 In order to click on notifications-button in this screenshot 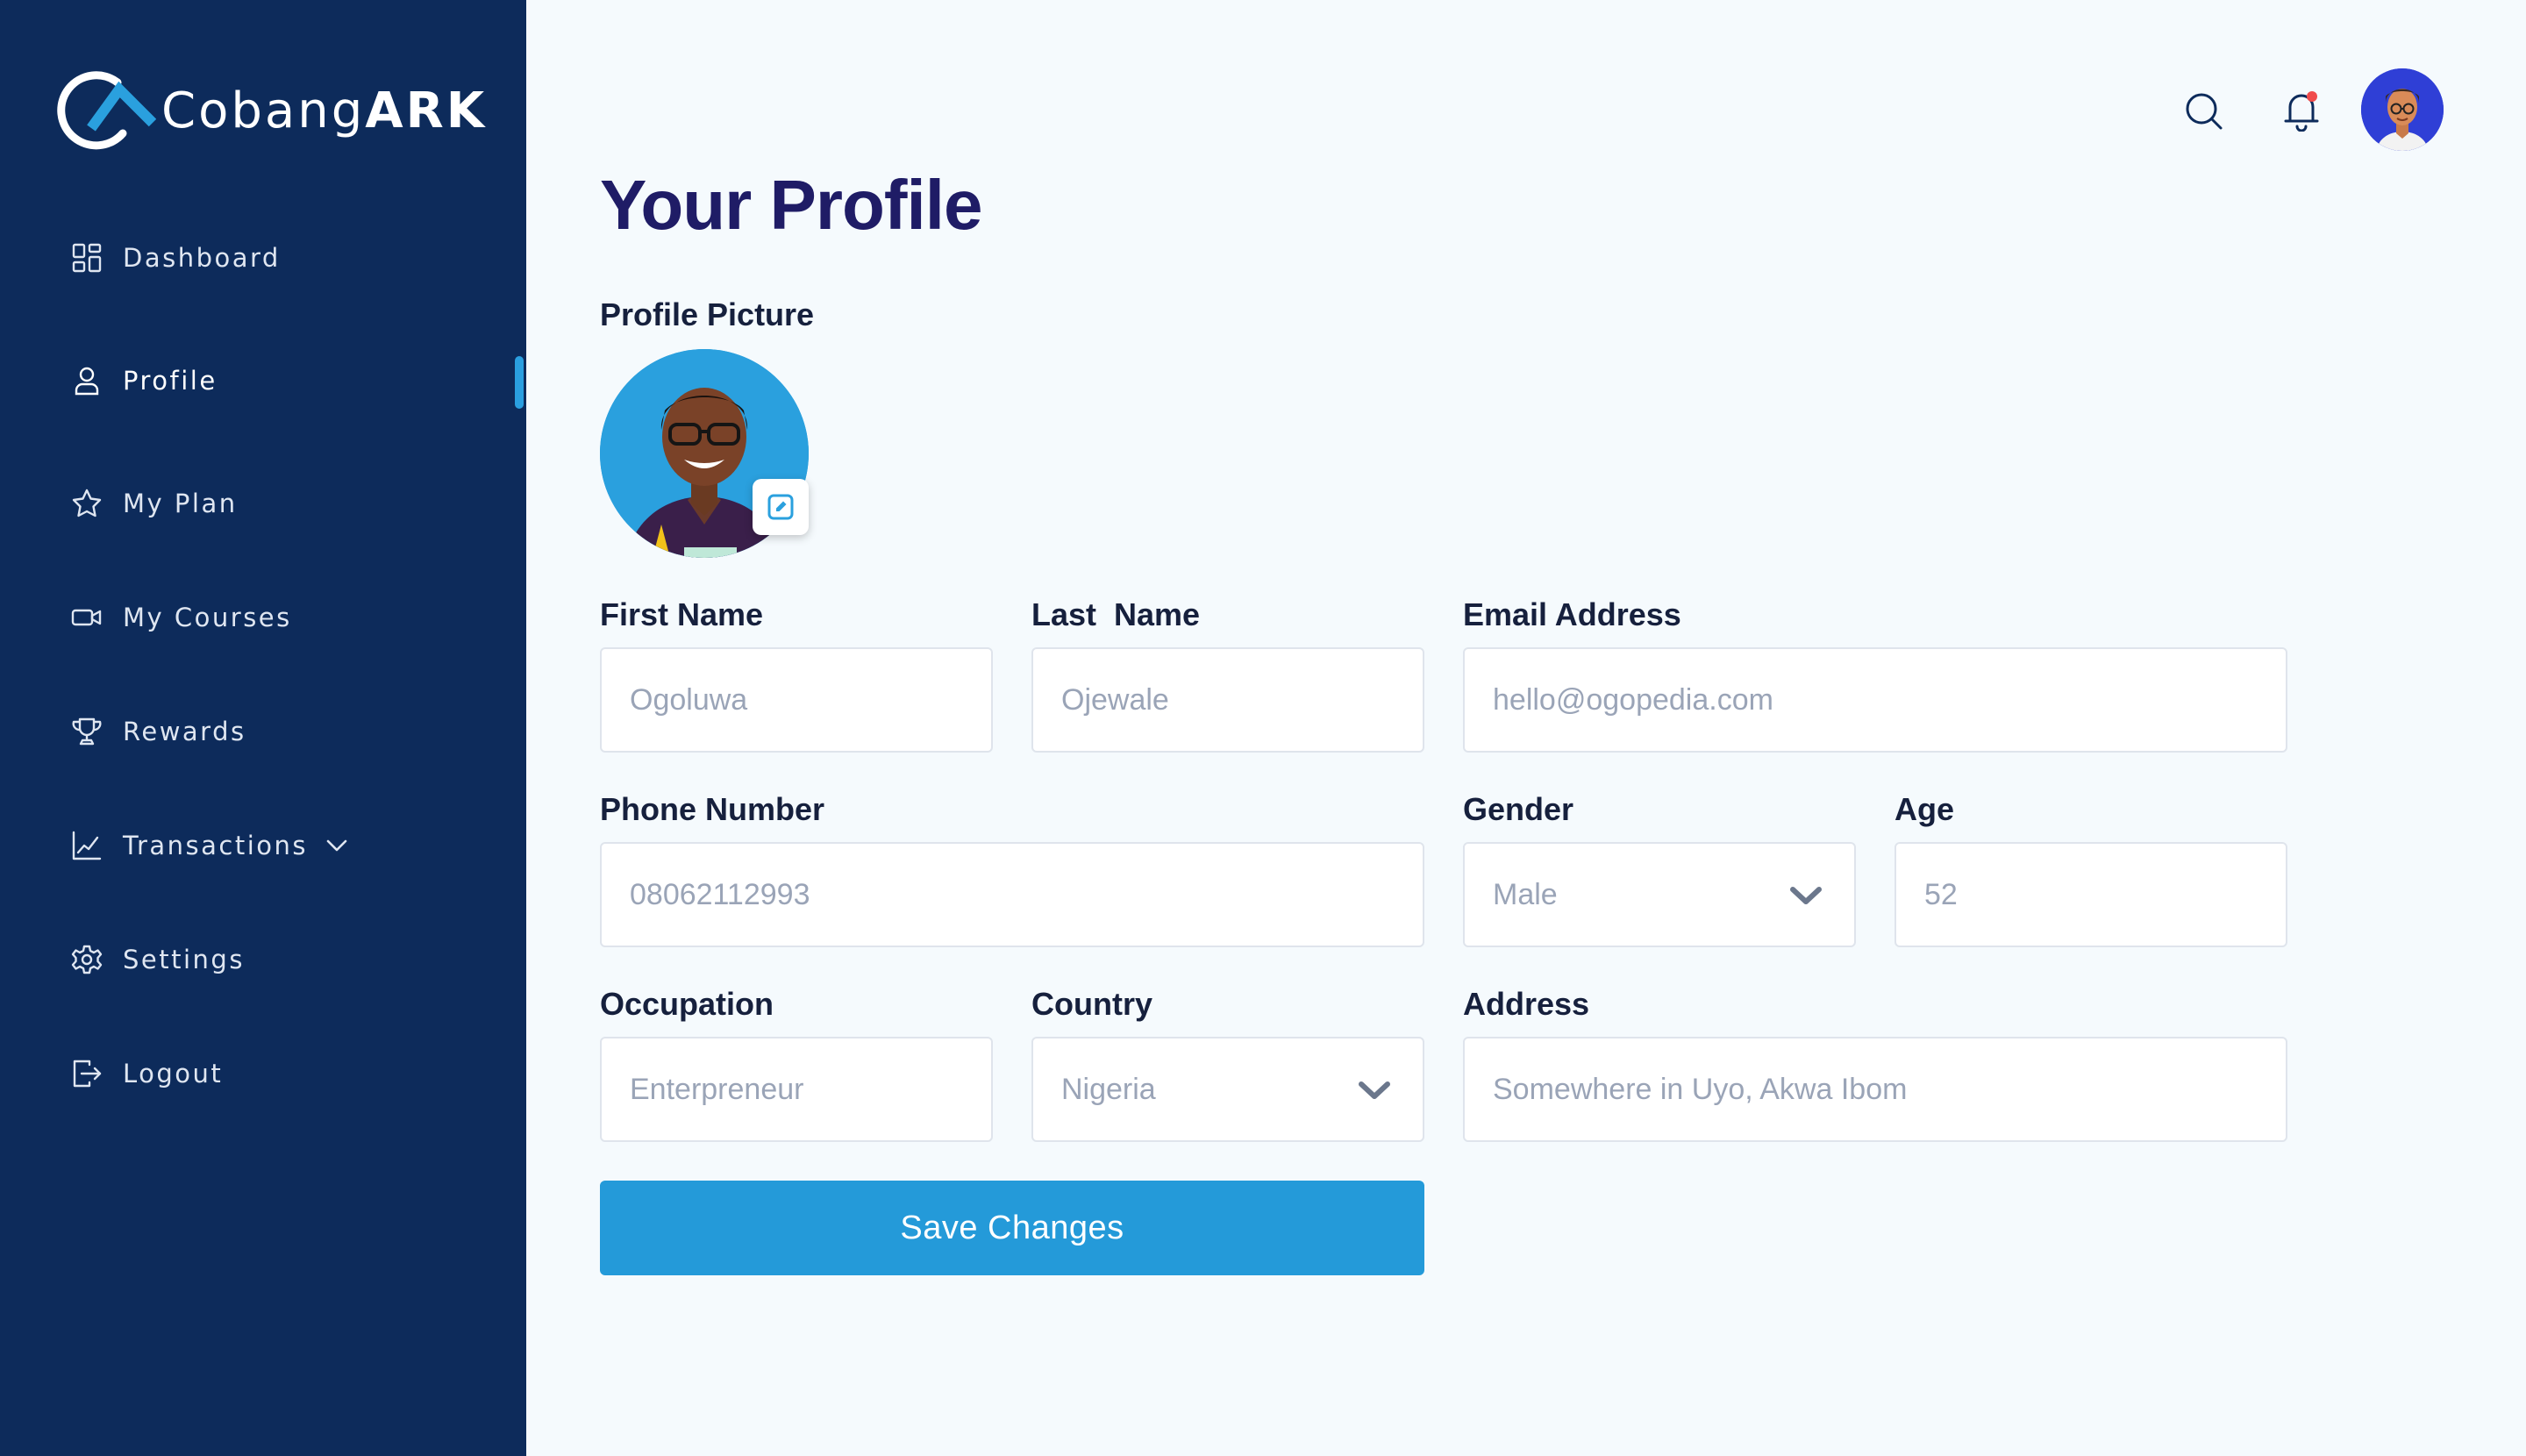, I will do `click(2301, 110)`.